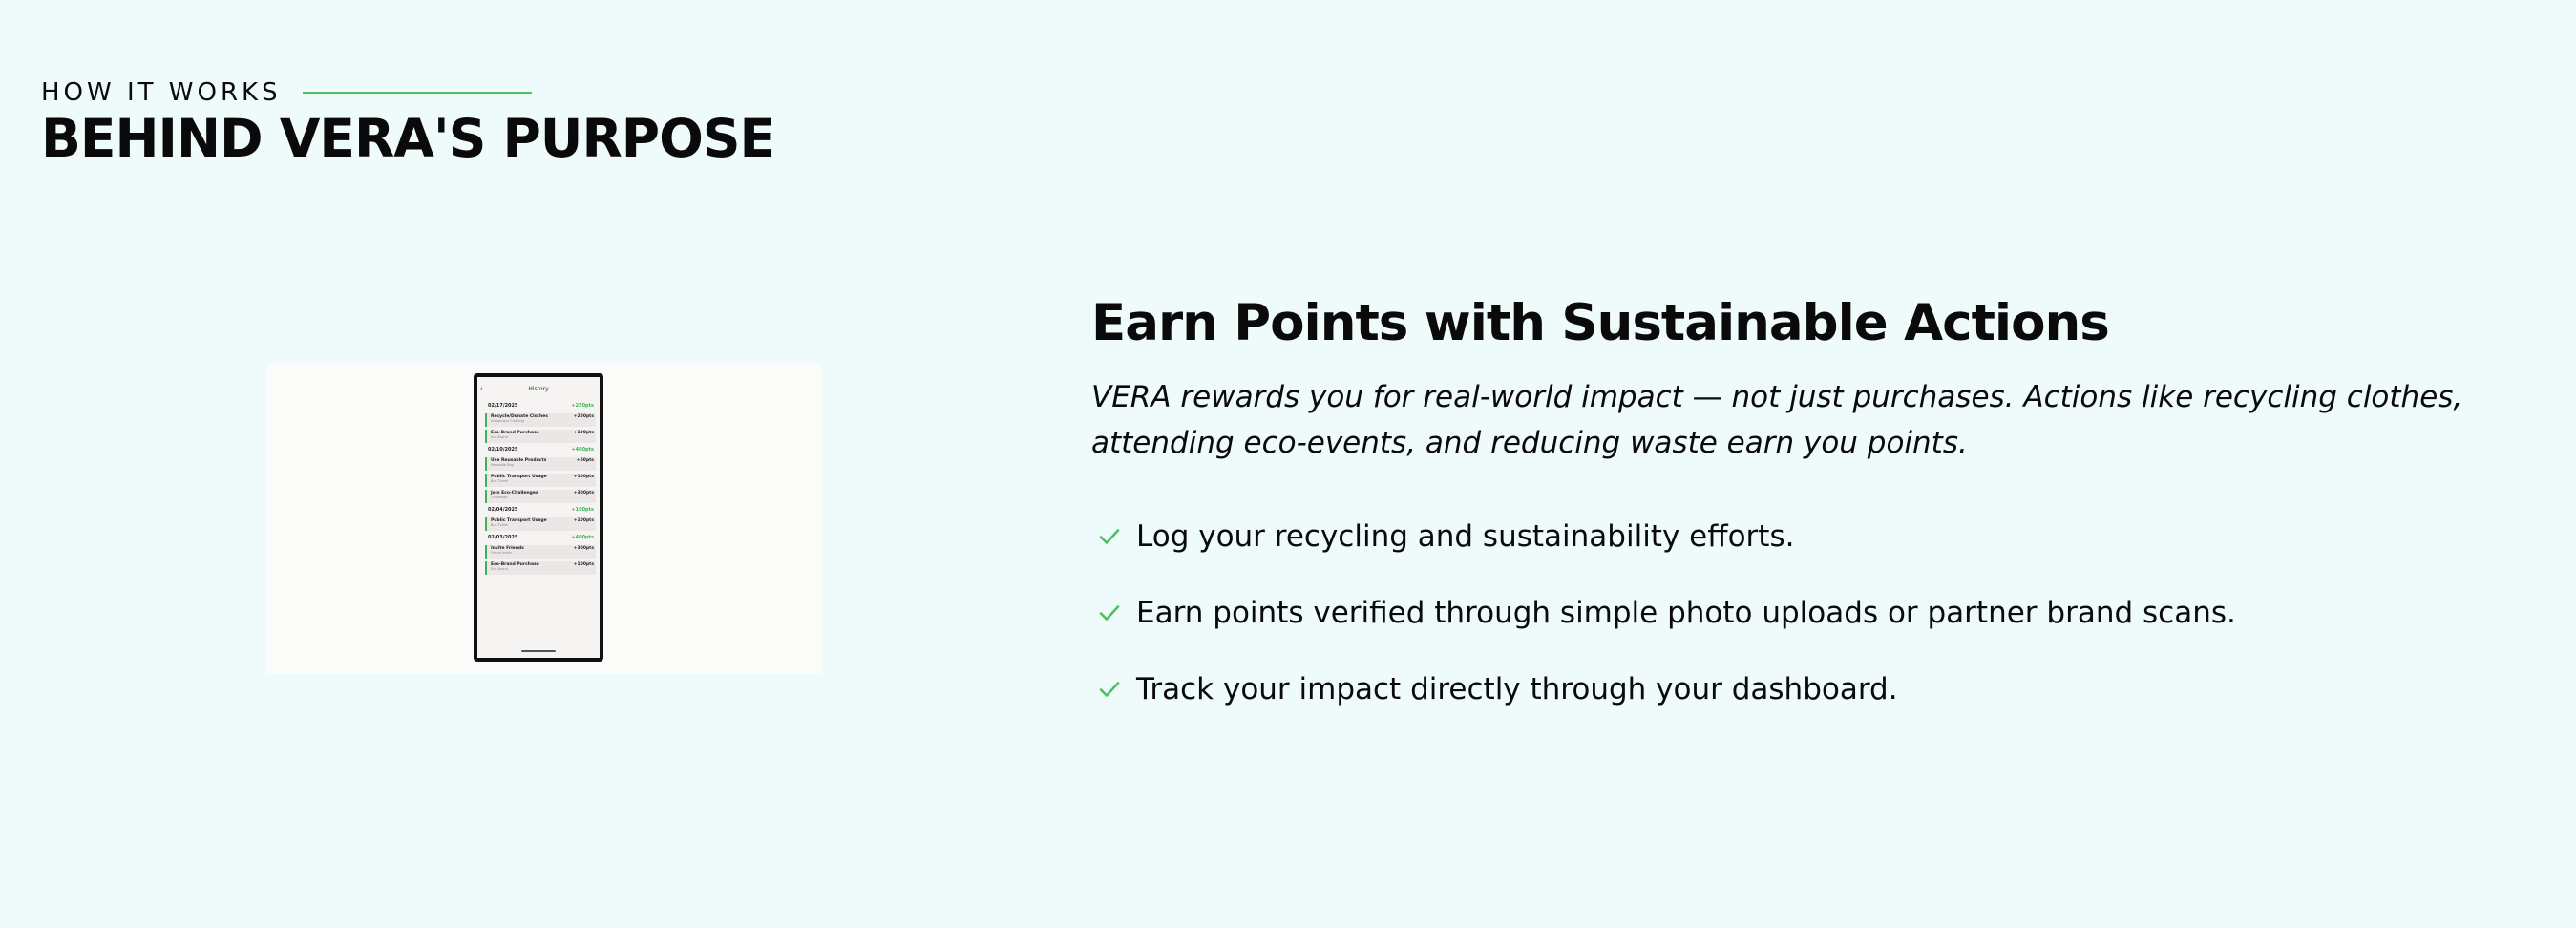  Describe the element at coordinates (538, 538) in the screenshot. I see `history-date-row: 02/03/2025 +400pts` at that location.